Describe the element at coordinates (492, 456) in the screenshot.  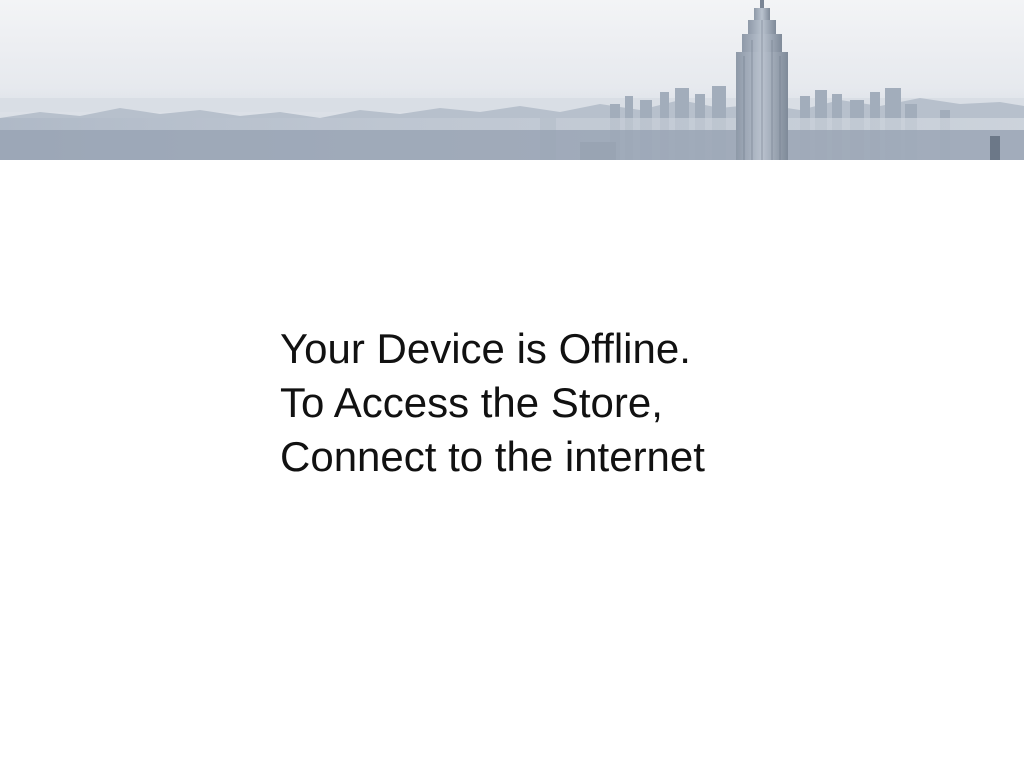
I see `offline-message-line-3: Connect to the internet` at that location.